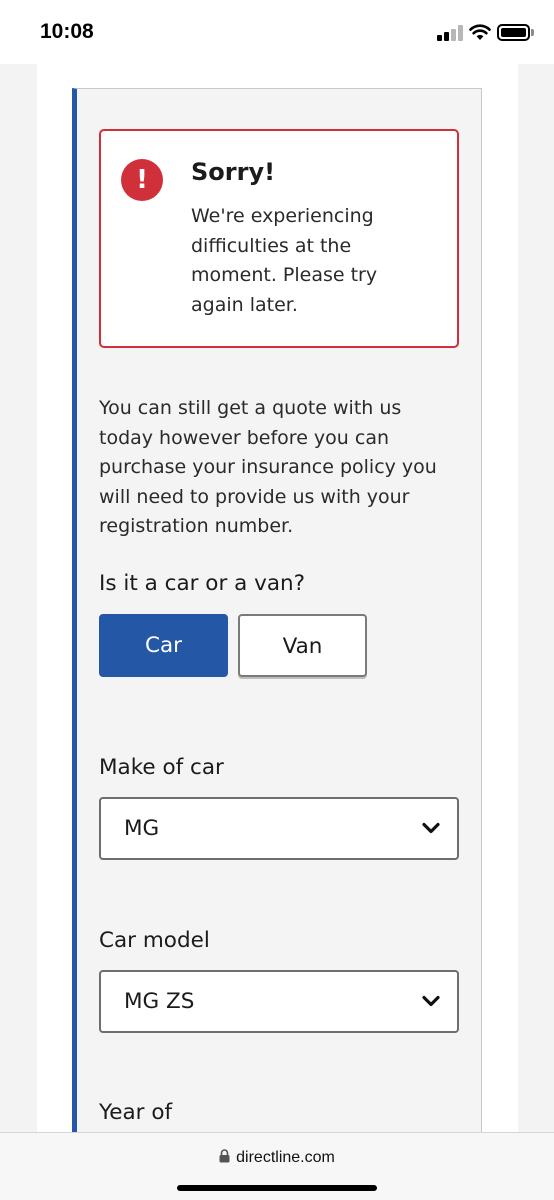  I want to click on model-select: MG ZS, so click(279, 1001).